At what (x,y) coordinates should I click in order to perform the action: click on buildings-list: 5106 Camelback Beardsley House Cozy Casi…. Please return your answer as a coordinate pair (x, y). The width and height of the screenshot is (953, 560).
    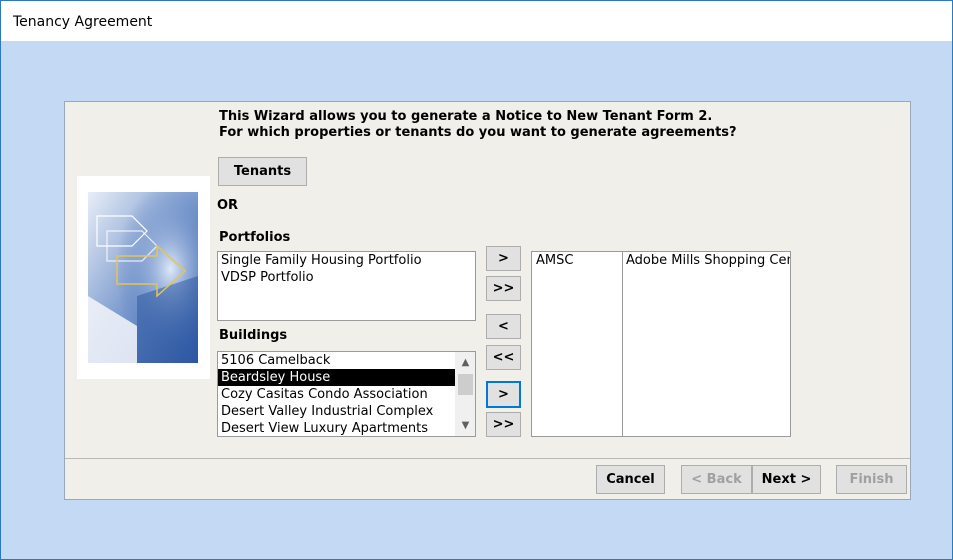
    Looking at the image, I should click on (346, 394).